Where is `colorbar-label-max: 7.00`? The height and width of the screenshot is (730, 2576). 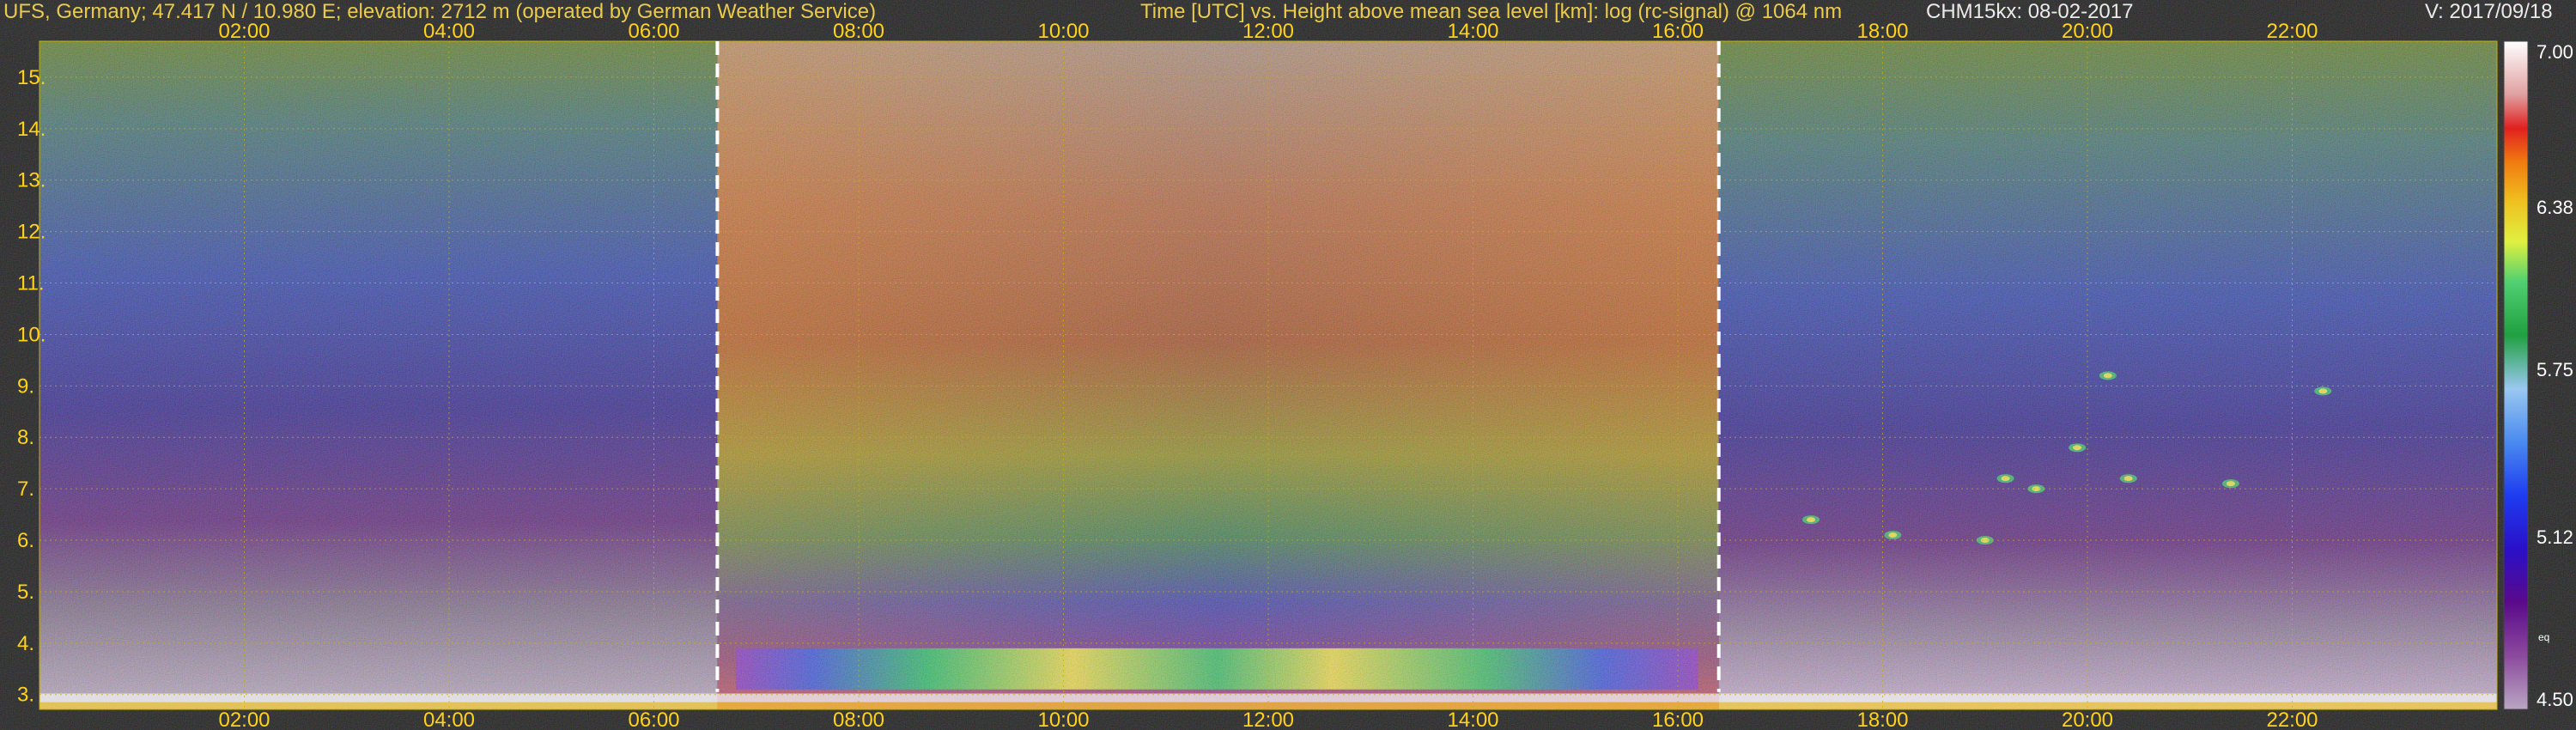
colorbar-label-max: 7.00 is located at coordinates (2555, 52).